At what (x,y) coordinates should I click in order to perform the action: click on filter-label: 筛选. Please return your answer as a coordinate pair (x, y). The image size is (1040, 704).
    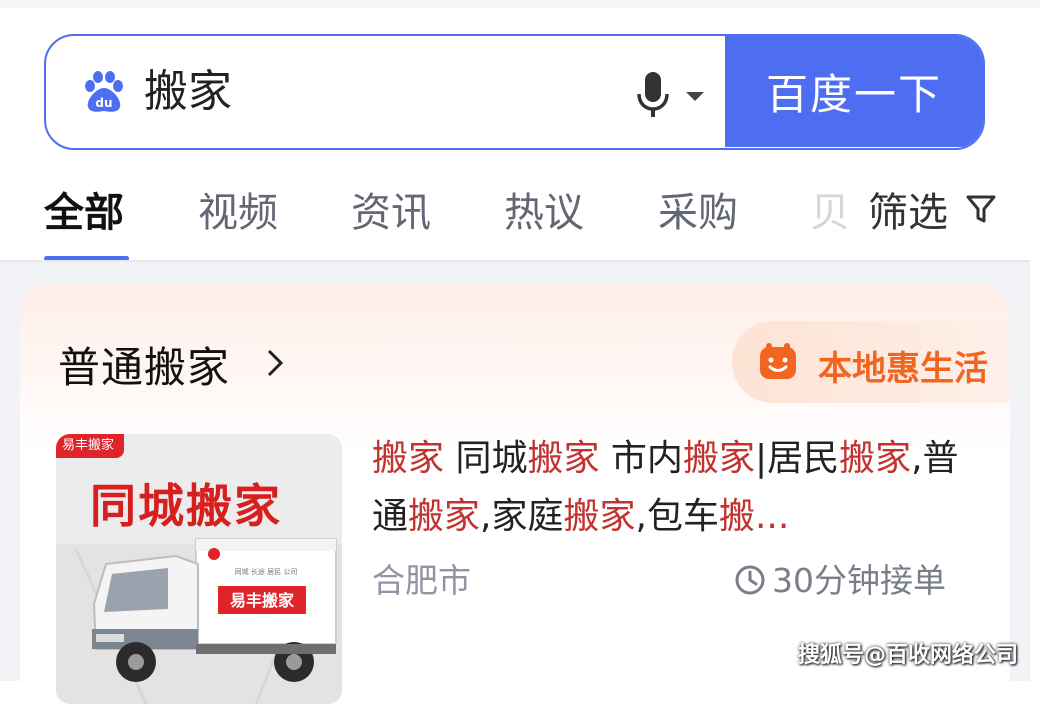
    Looking at the image, I should click on (908, 213).